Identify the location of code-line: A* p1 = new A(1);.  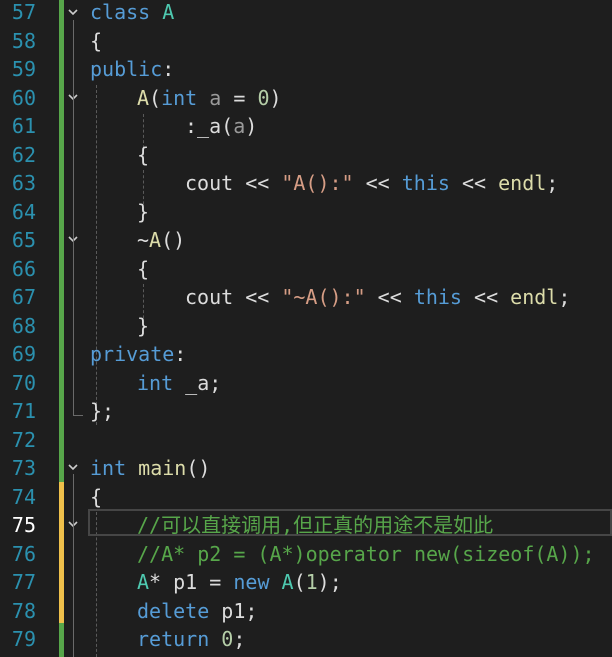
(239, 582).